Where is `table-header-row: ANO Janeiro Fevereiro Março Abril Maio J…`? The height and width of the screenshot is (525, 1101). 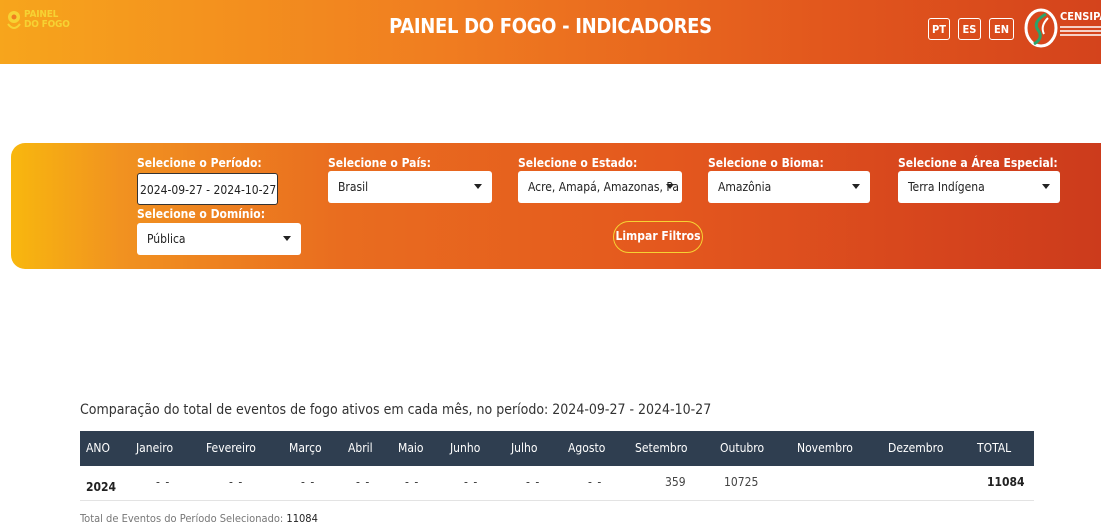 table-header-row: ANO Janeiro Fevereiro Março Abril Maio J… is located at coordinates (557, 448).